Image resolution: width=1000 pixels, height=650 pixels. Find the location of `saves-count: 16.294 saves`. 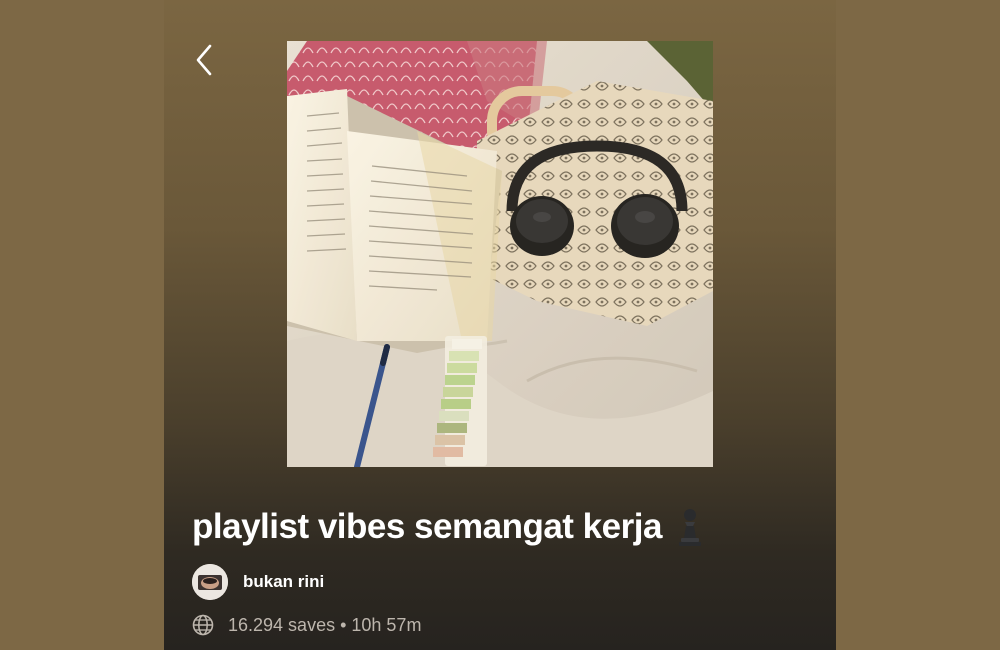

saves-count: 16.294 saves is located at coordinates (282, 624).